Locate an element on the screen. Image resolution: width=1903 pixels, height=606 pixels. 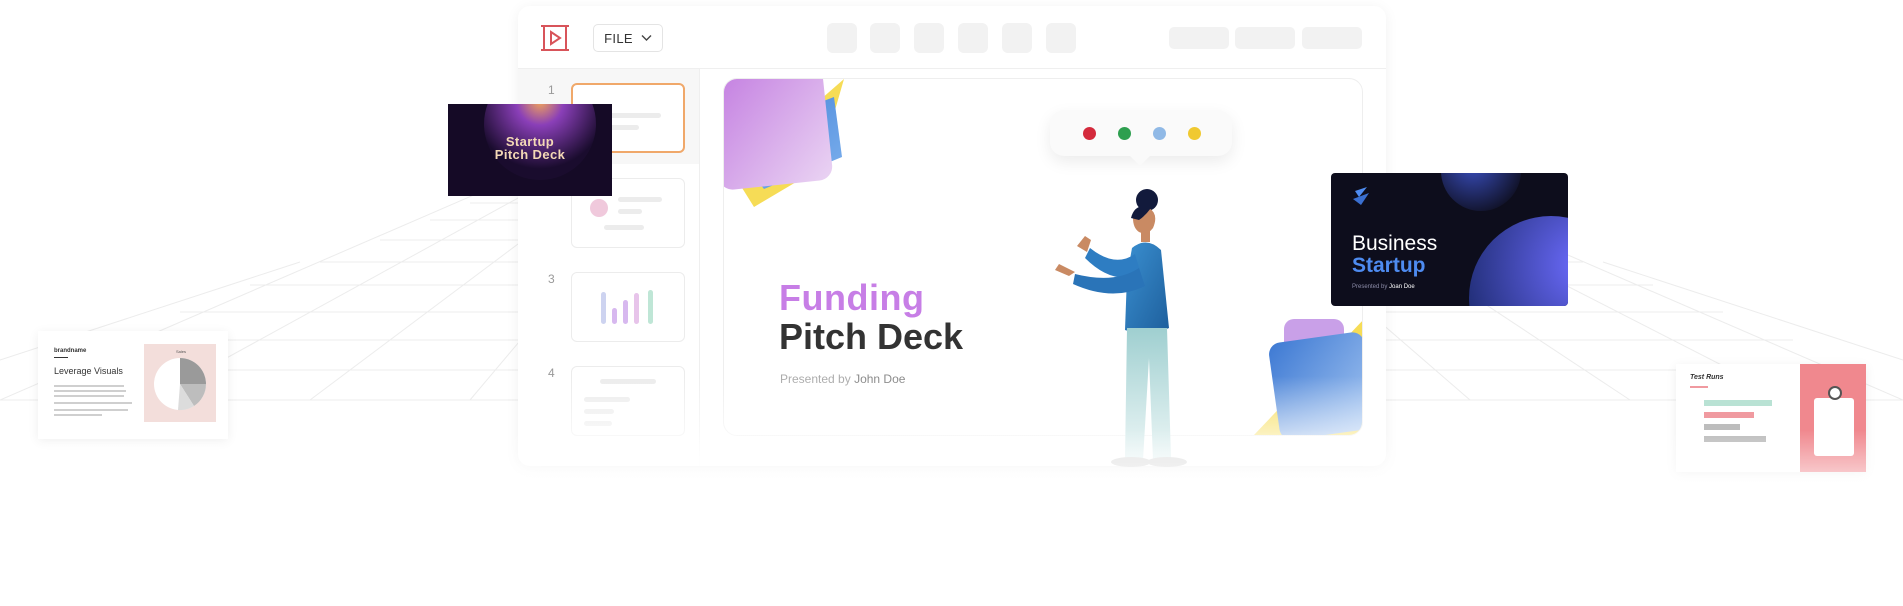
business-card-line1: Business is located at coordinates (1395, 243).